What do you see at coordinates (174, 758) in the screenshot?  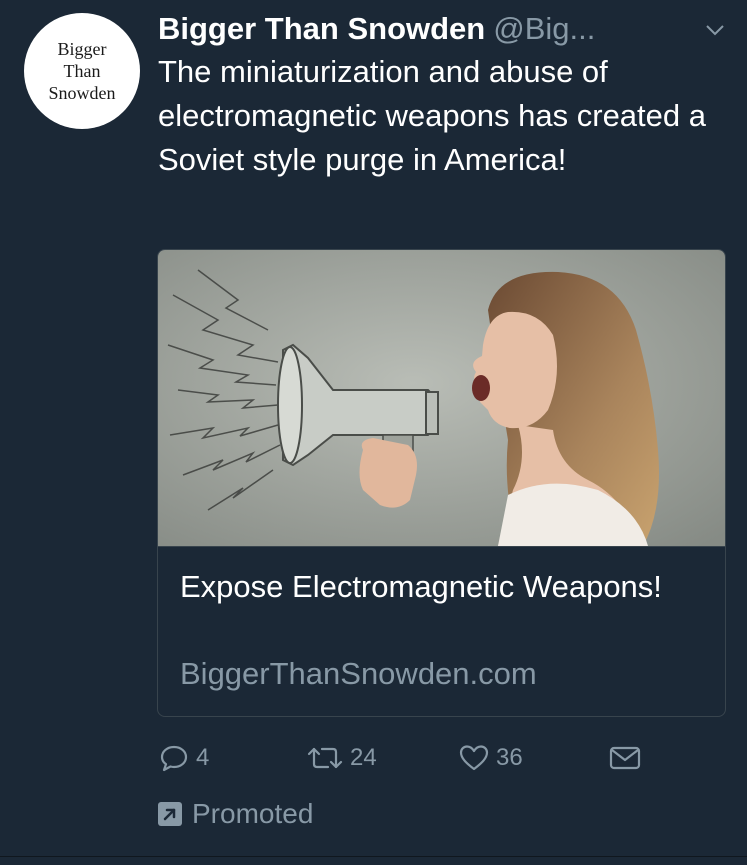 I see `reply-icon` at bounding box center [174, 758].